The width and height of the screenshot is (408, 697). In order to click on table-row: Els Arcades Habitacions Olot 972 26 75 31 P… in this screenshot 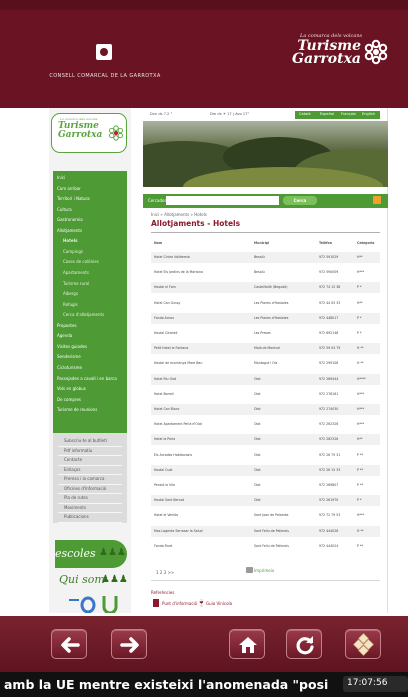, I will do `click(265, 455)`.